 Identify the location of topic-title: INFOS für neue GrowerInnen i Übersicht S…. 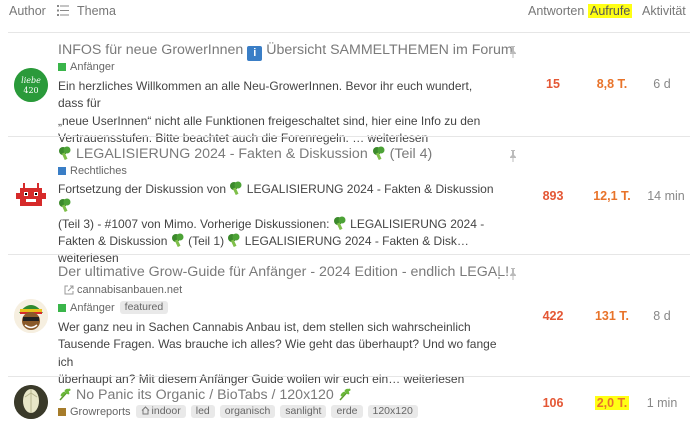
(285, 51).